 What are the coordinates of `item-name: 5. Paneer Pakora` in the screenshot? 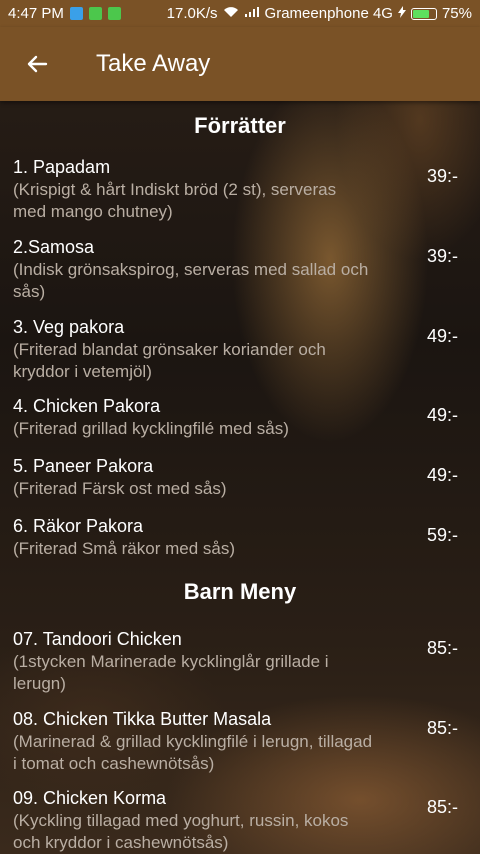 It's located at (83, 466).